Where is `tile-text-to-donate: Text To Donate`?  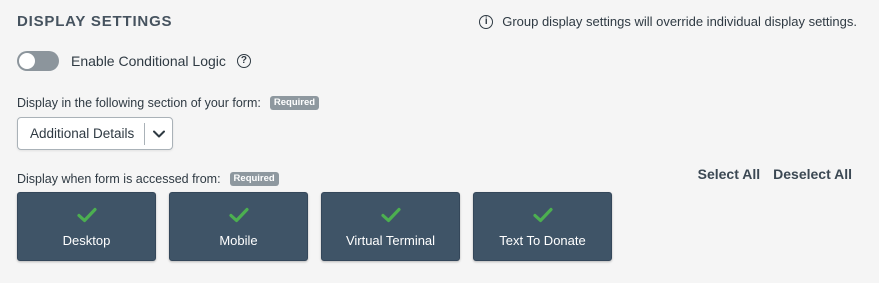 tile-text-to-donate: Text To Donate is located at coordinates (542, 226).